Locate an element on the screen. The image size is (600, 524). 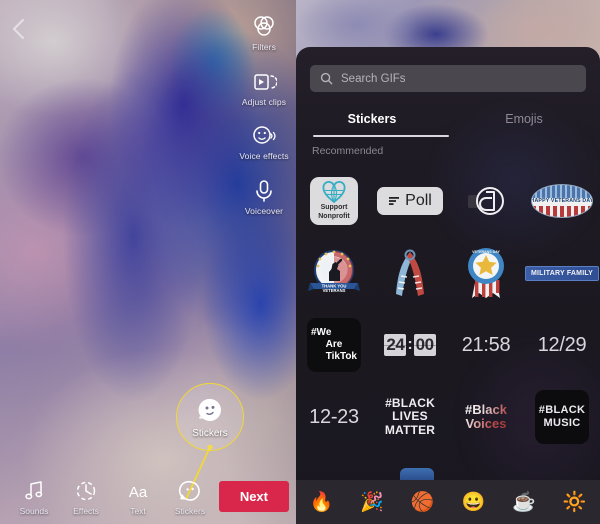
section-label: Recommended is located at coordinates (348, 151).